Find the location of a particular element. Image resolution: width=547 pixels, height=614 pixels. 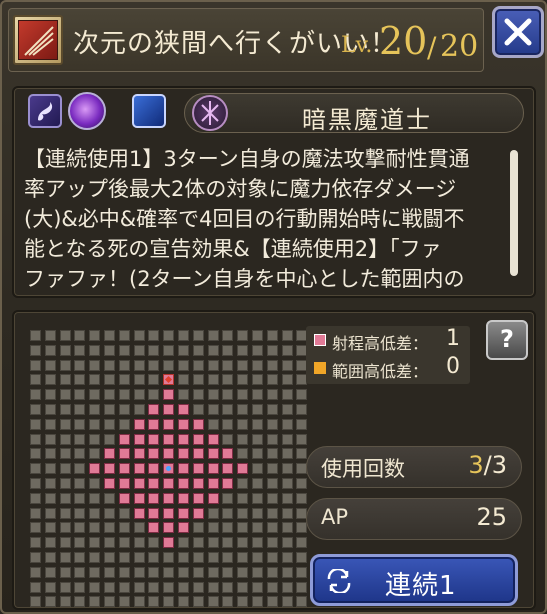

area-swatch is located at coordinates (320, 368).